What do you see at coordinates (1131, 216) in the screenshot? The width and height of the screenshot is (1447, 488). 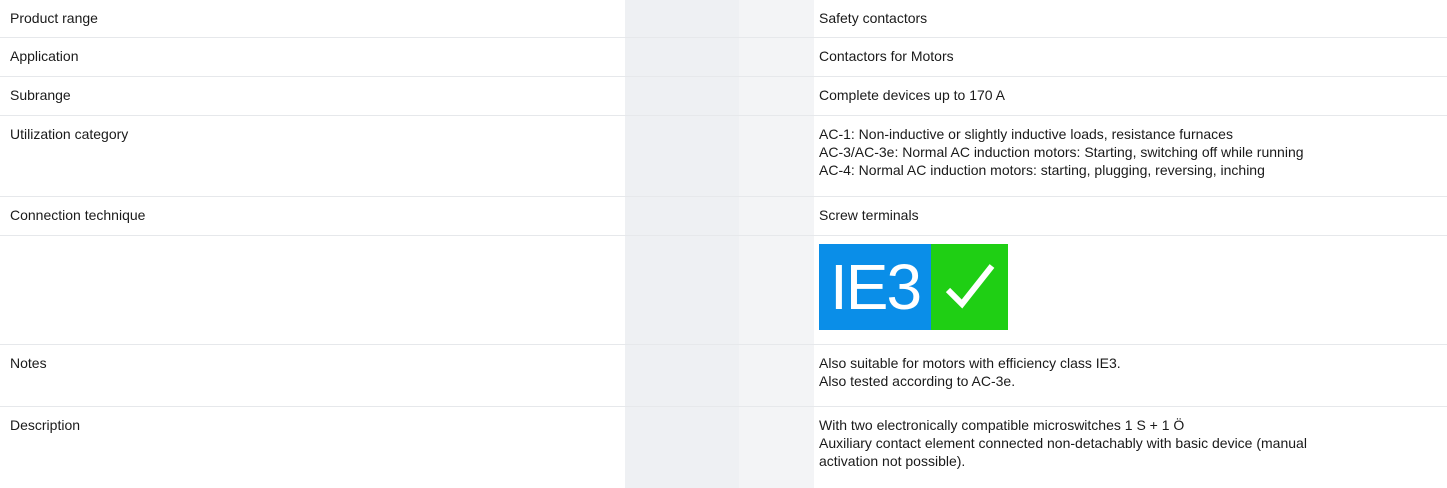 I see `spec-value: Screw terminals` at bounding box center [1131, 216].